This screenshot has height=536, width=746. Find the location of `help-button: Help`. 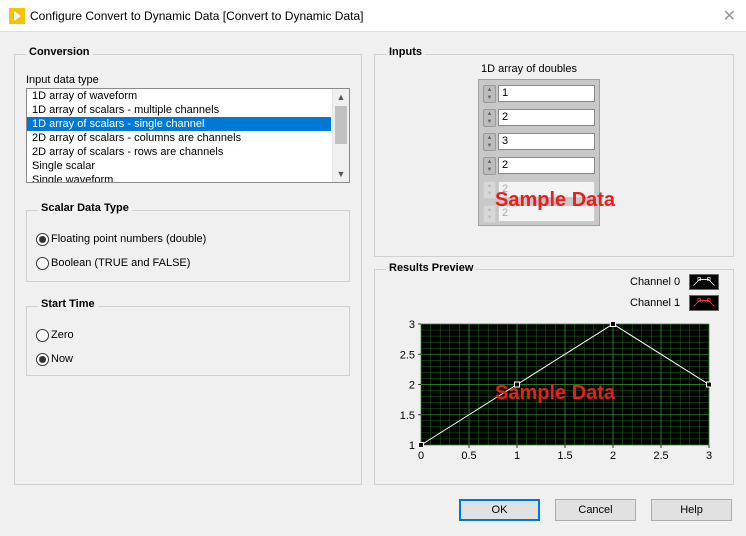

help-button: Help is located at coordinates (691, 510).